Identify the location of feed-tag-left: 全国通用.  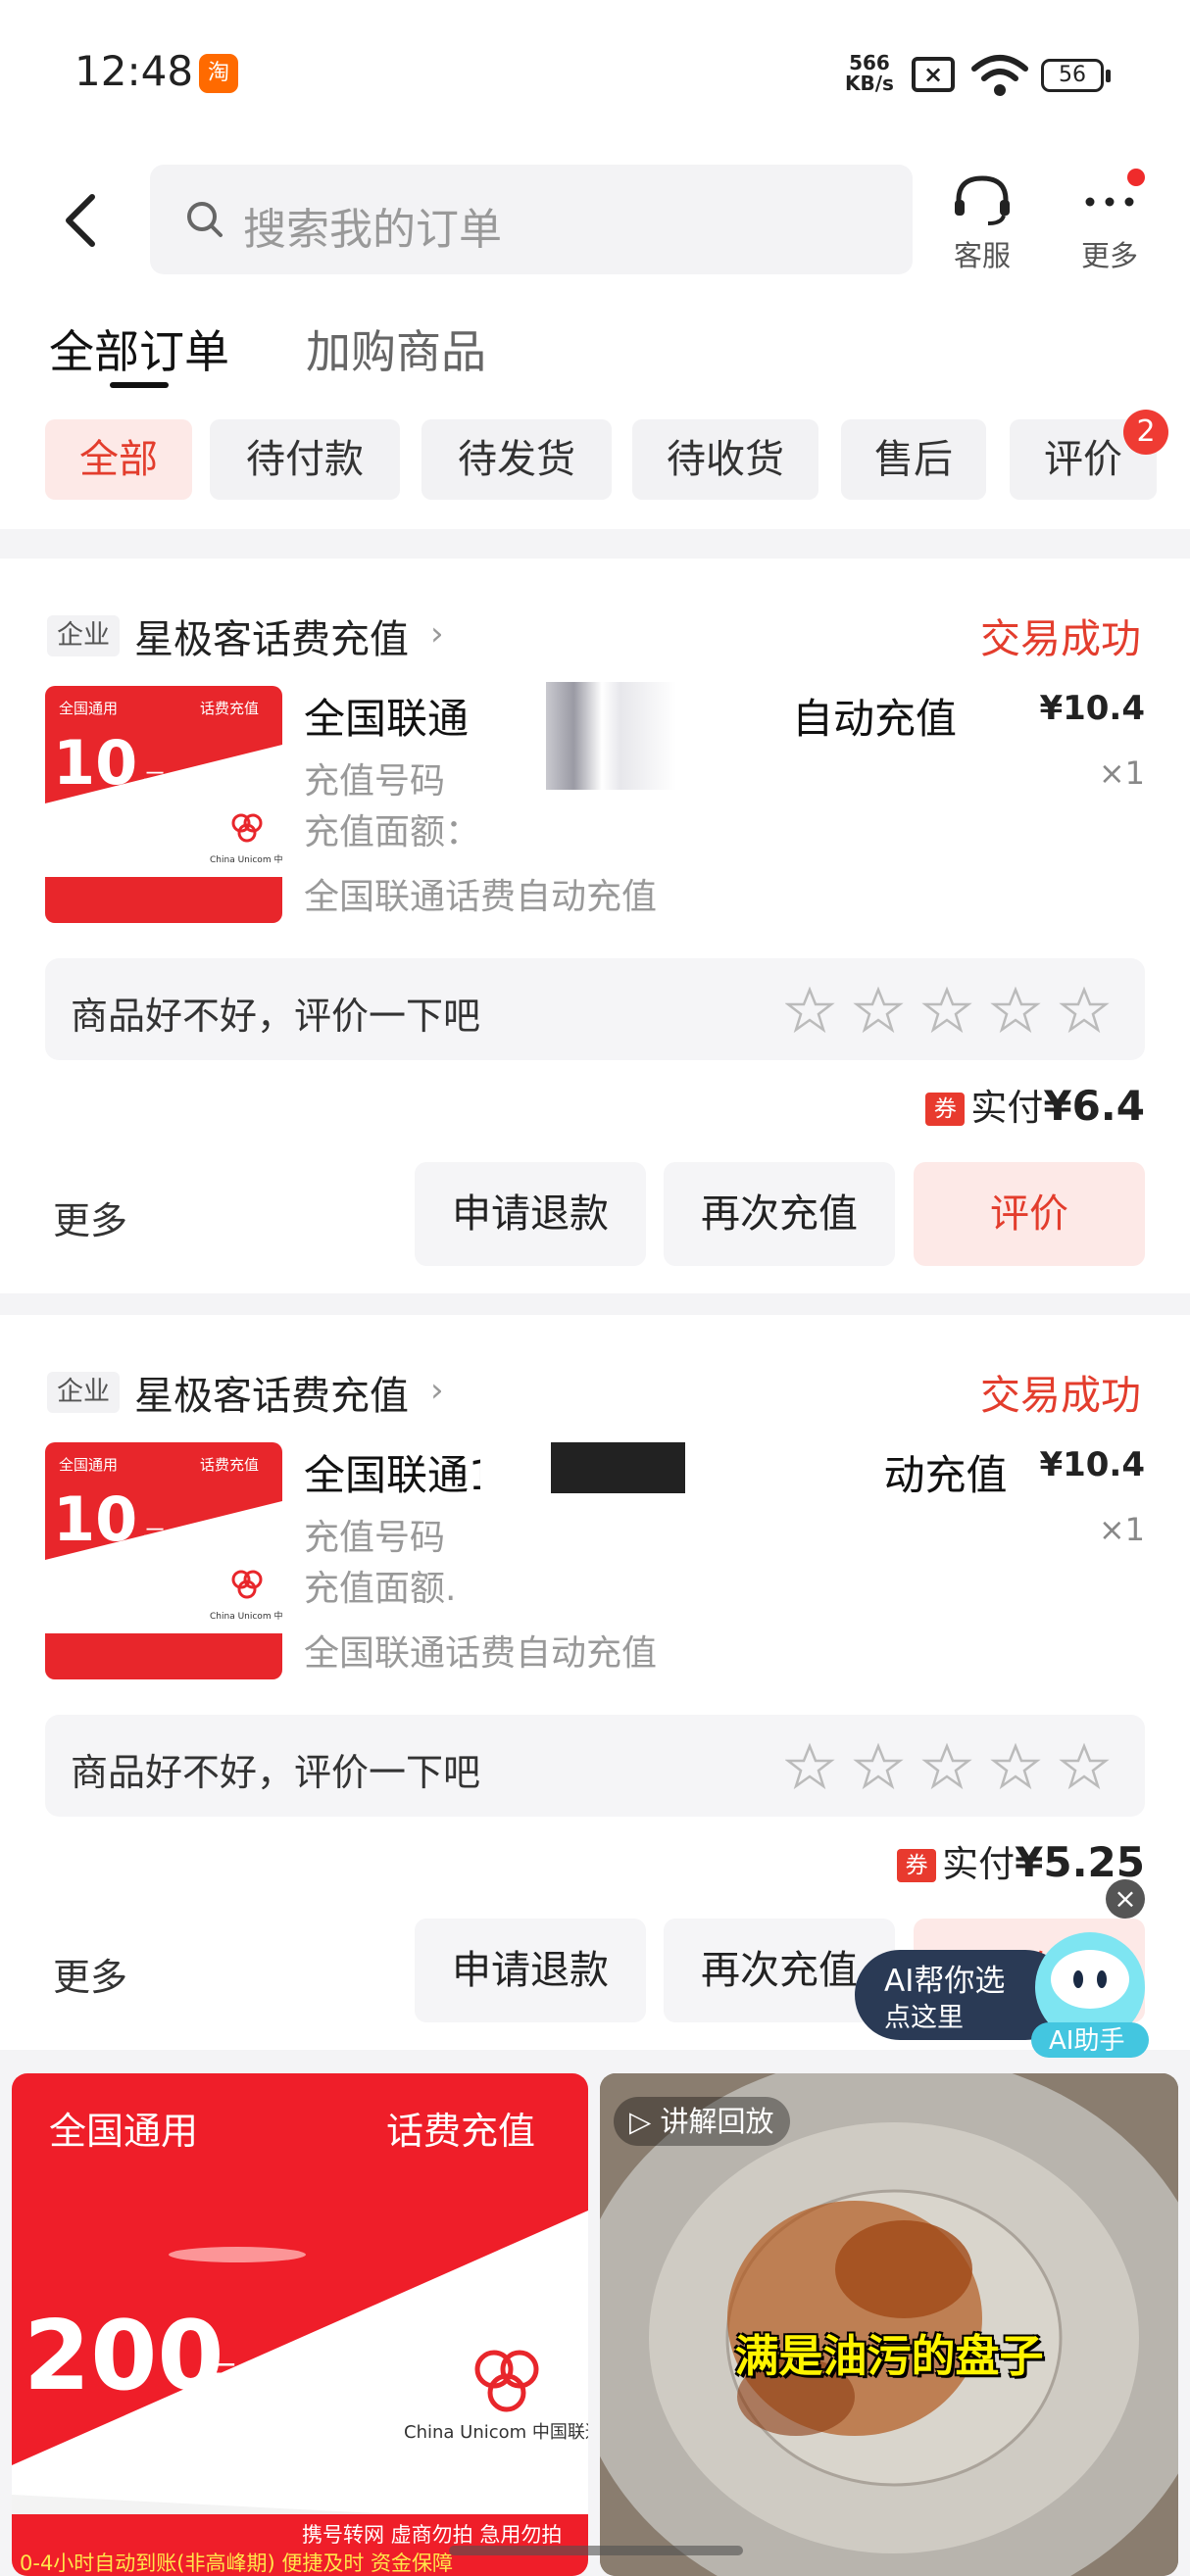
(123, 2131).